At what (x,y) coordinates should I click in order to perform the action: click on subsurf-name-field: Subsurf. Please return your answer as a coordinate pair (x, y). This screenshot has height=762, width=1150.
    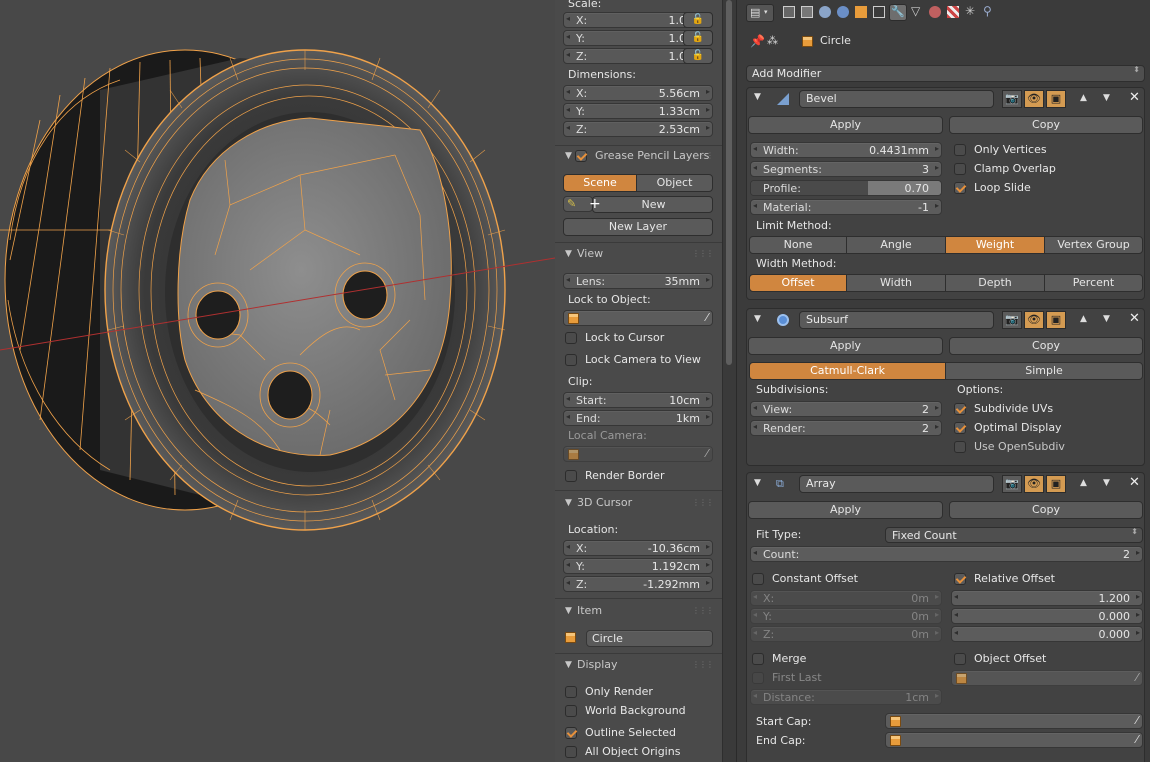
    Looking at the image, I should click on (896, 320).